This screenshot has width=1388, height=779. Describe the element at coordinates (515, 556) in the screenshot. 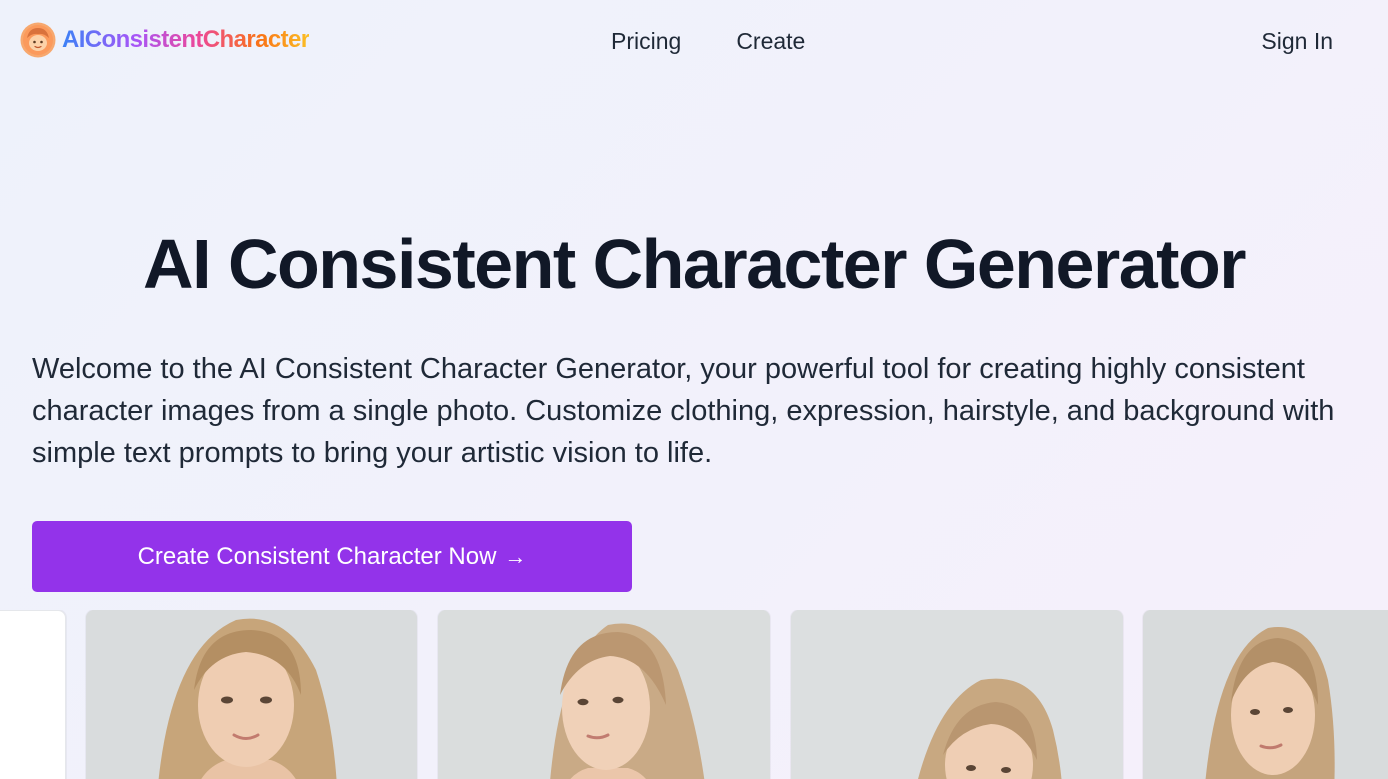

I see `arrow-right-icon: →` at that location.